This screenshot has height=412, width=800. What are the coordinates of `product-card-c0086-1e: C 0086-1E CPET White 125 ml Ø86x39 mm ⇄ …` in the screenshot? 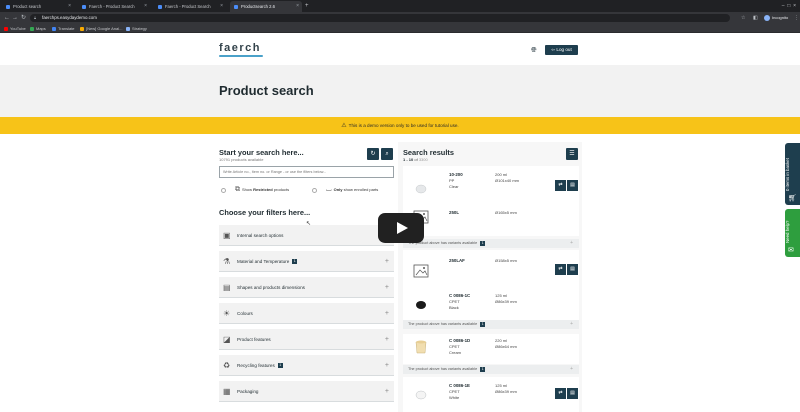 It's located at (491, 394).